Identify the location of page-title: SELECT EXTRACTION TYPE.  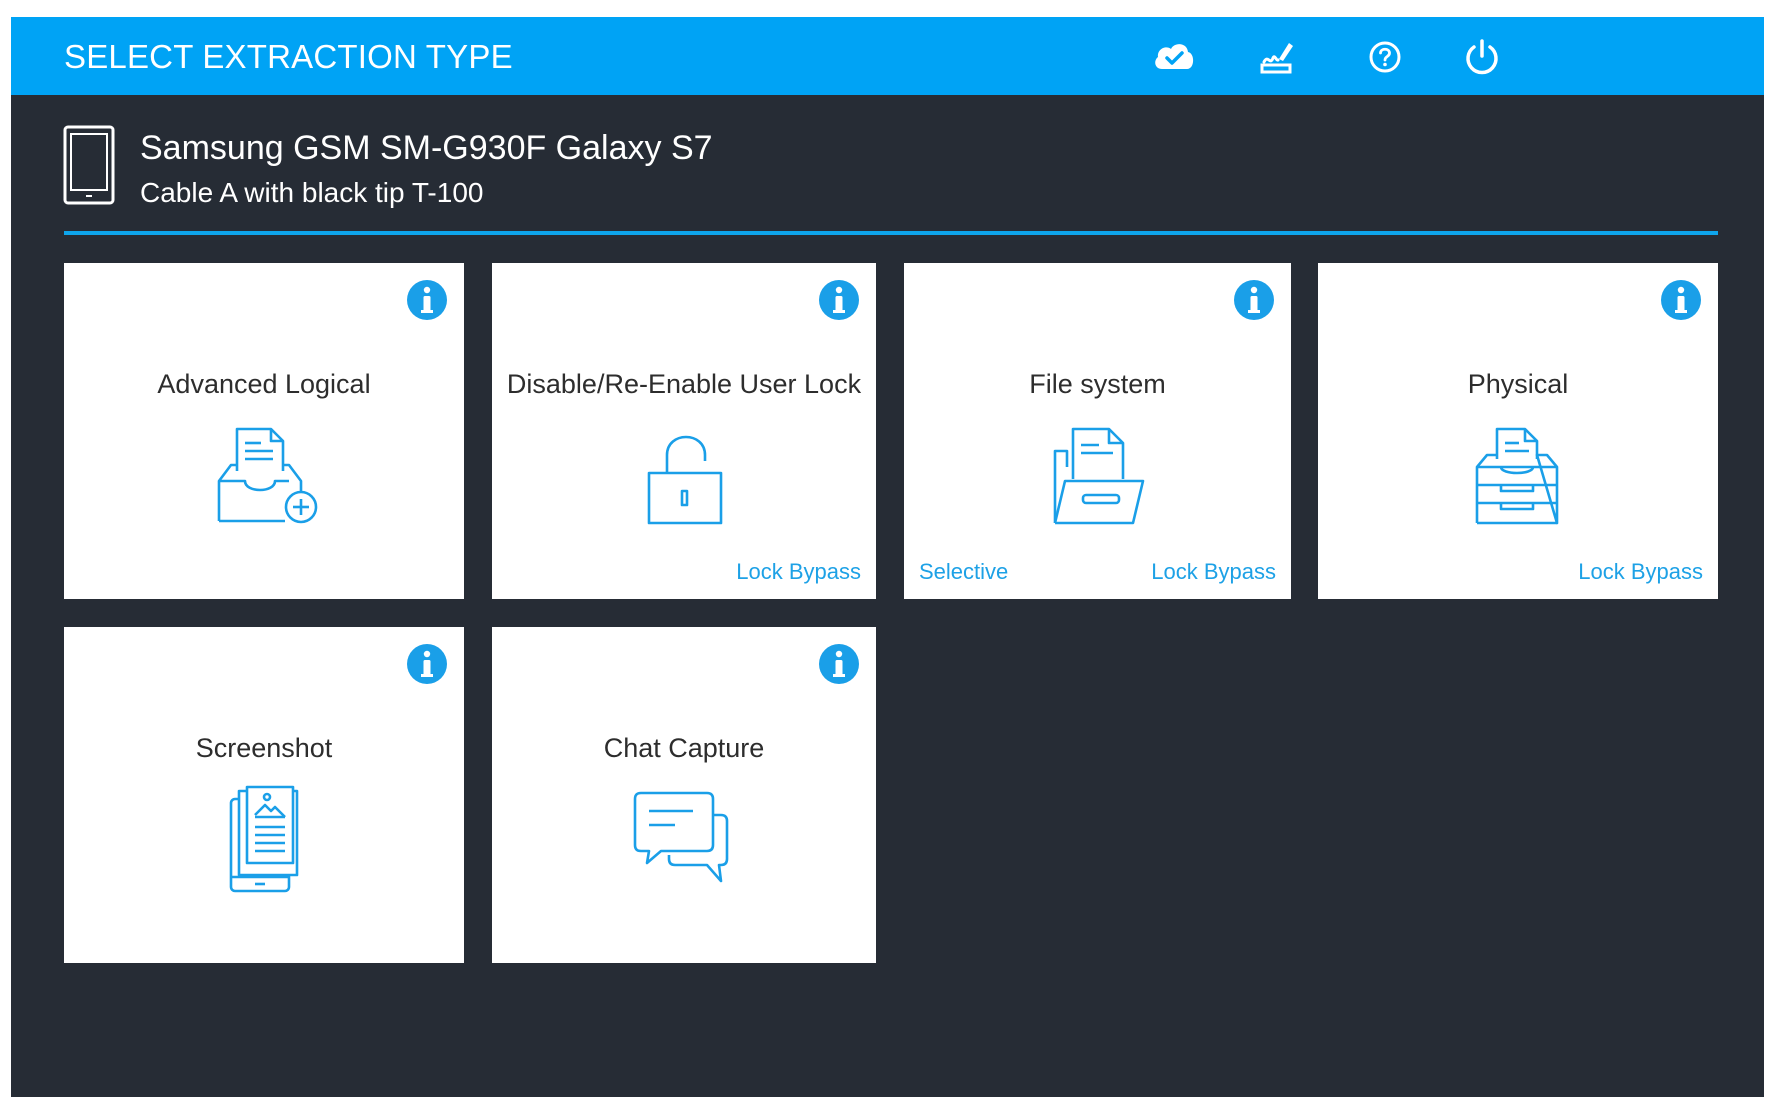
(288, 56).